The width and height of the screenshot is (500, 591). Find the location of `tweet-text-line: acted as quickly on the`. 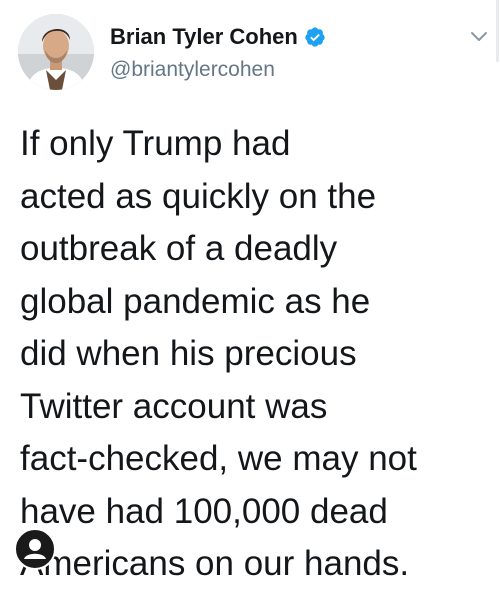

tweet-text-line: acted as quickly on the is located at coordinates (198, 196).